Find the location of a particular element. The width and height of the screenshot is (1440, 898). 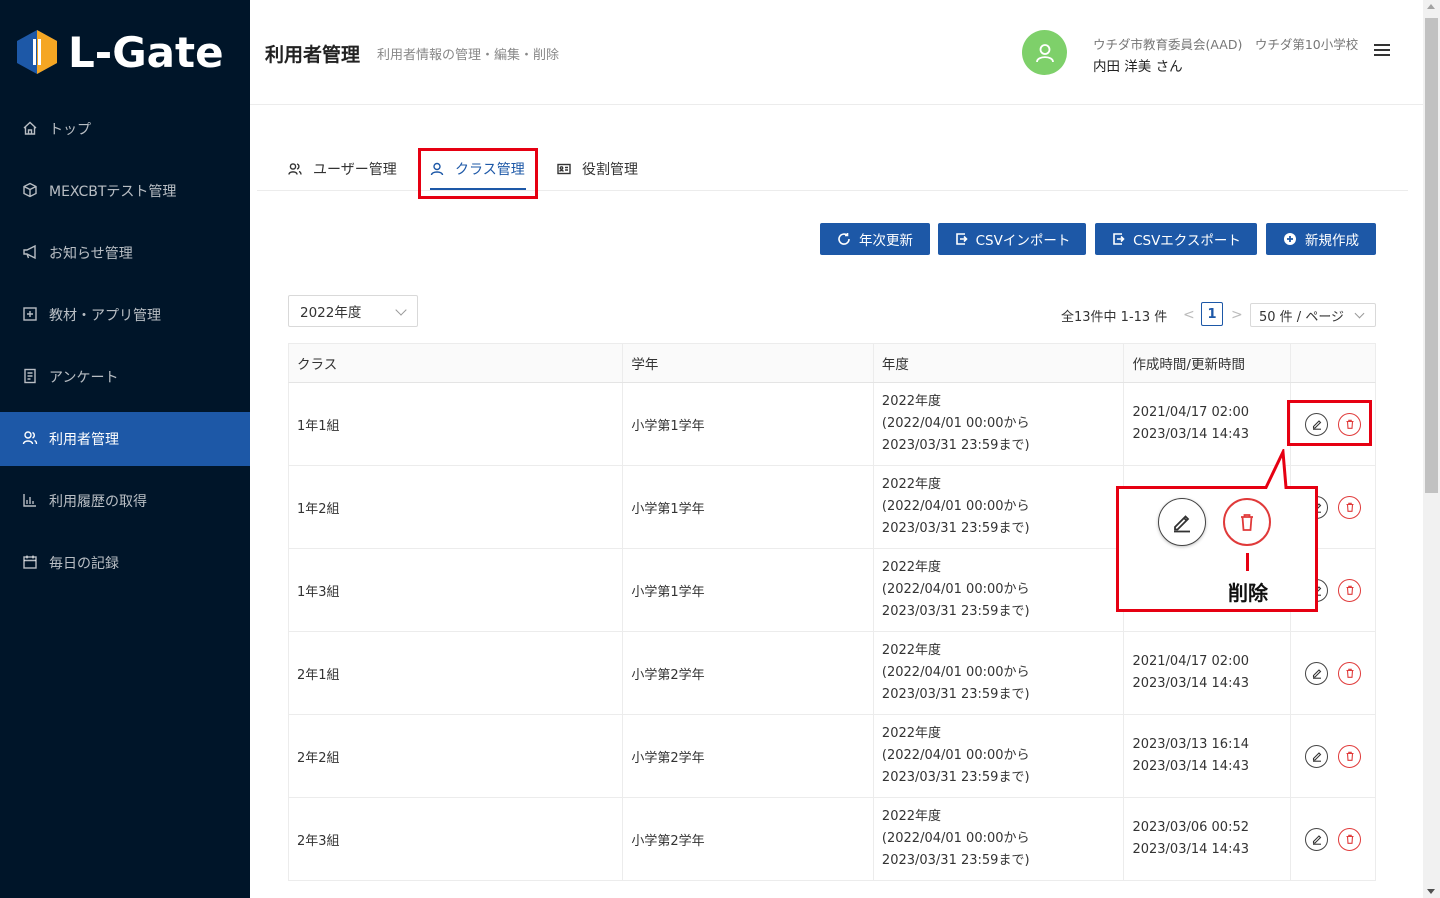

sidebar-item-top: トップ is located at coordinates (125, 129).